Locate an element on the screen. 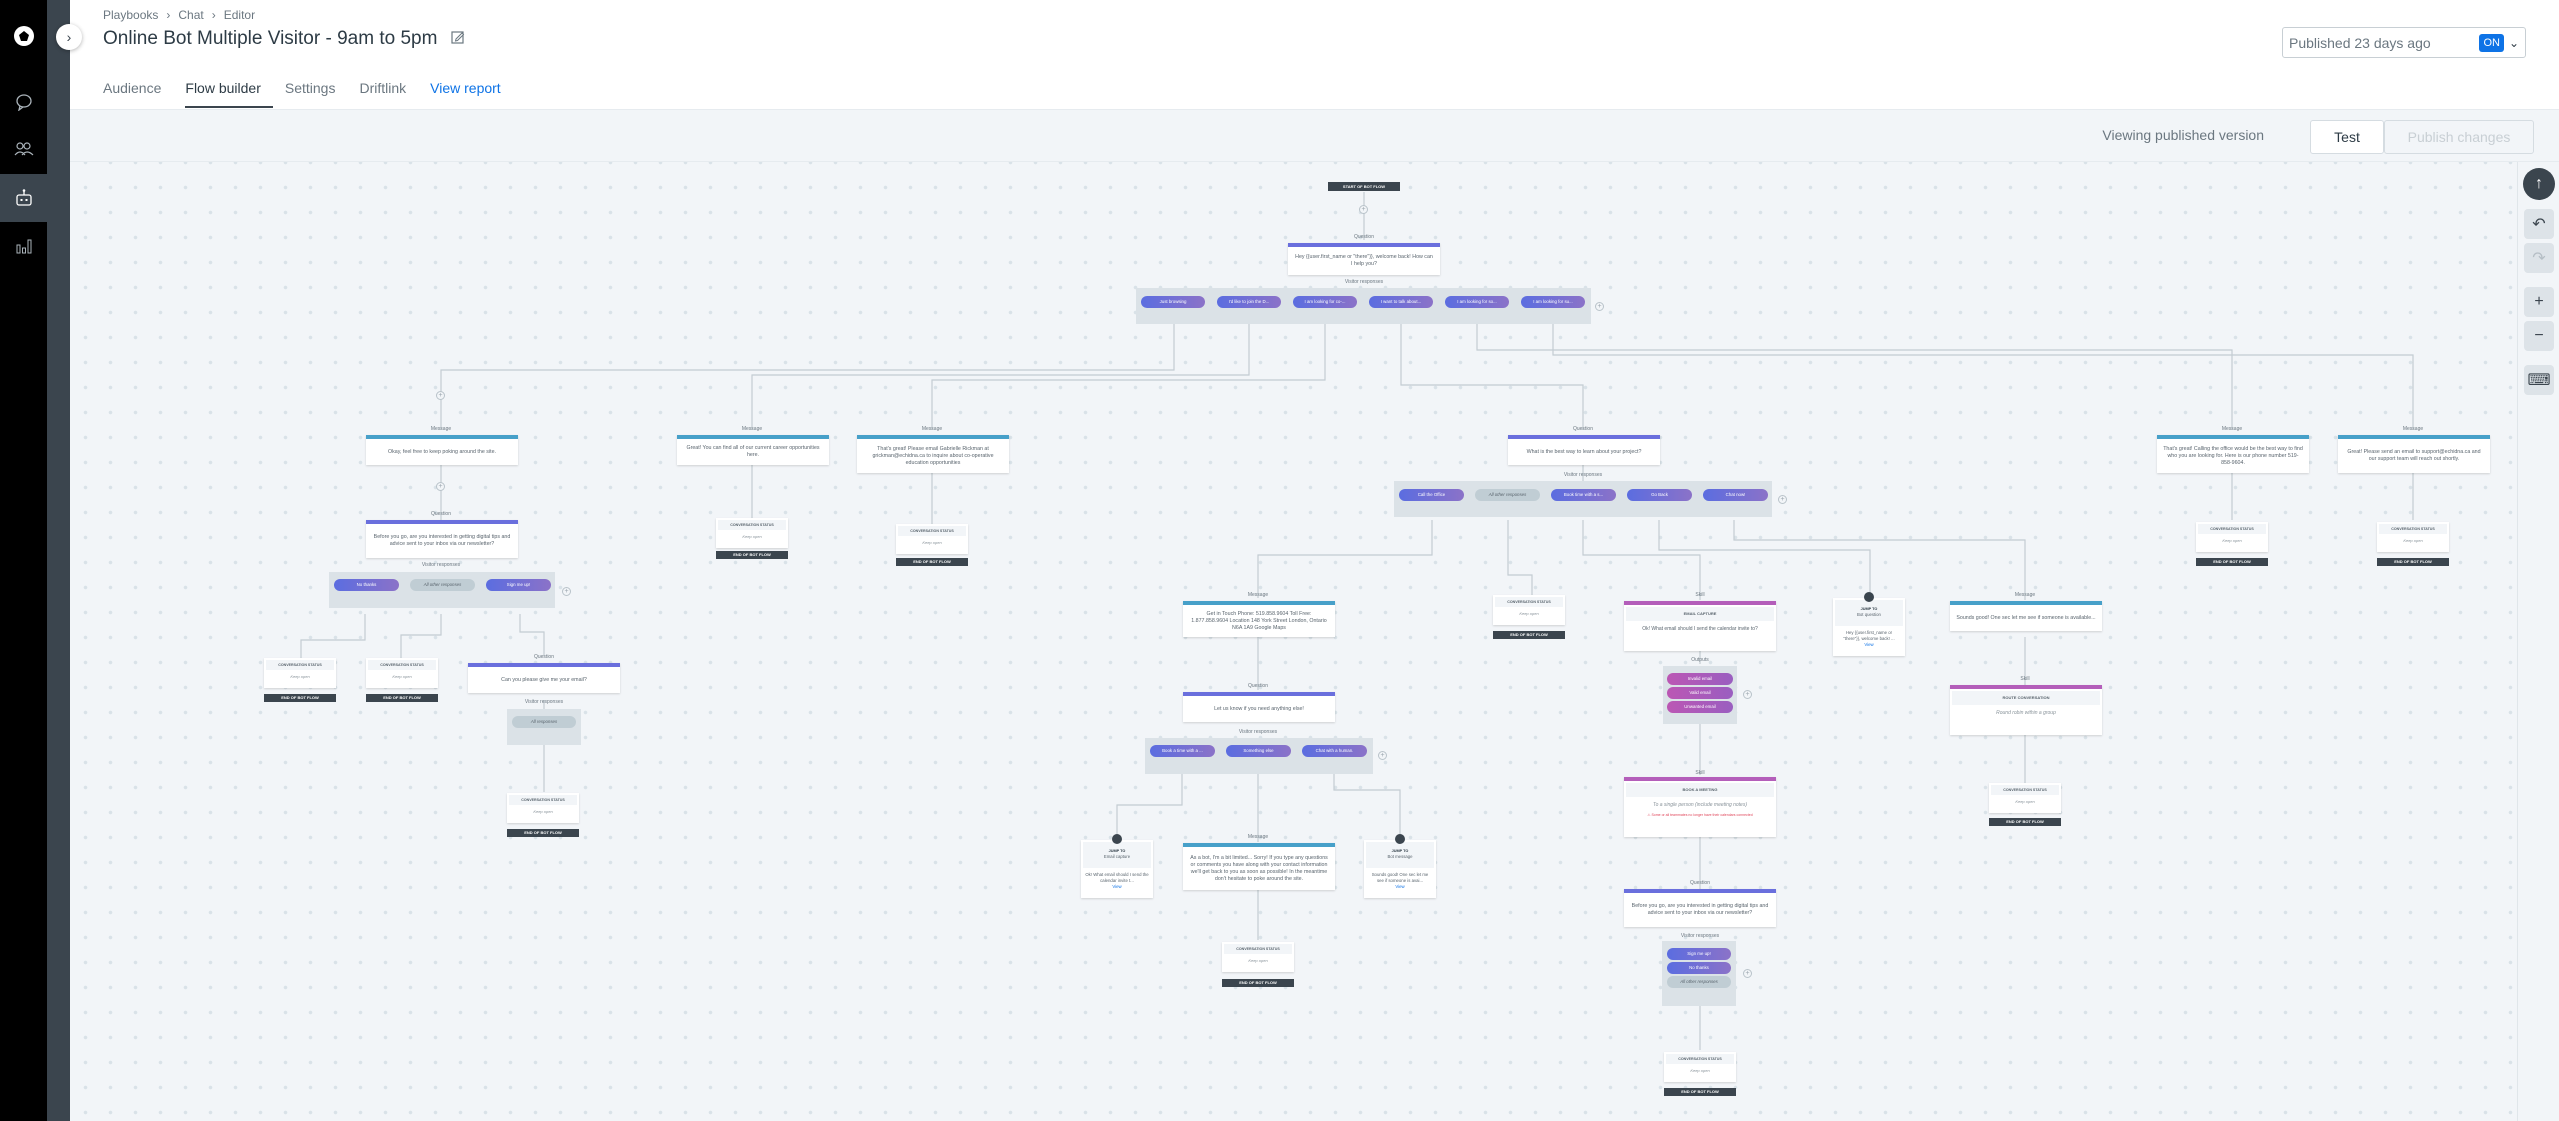 This screenshot has width=2559, height=1121. undo-button: ↶ is located at coordinates (2539, 224).